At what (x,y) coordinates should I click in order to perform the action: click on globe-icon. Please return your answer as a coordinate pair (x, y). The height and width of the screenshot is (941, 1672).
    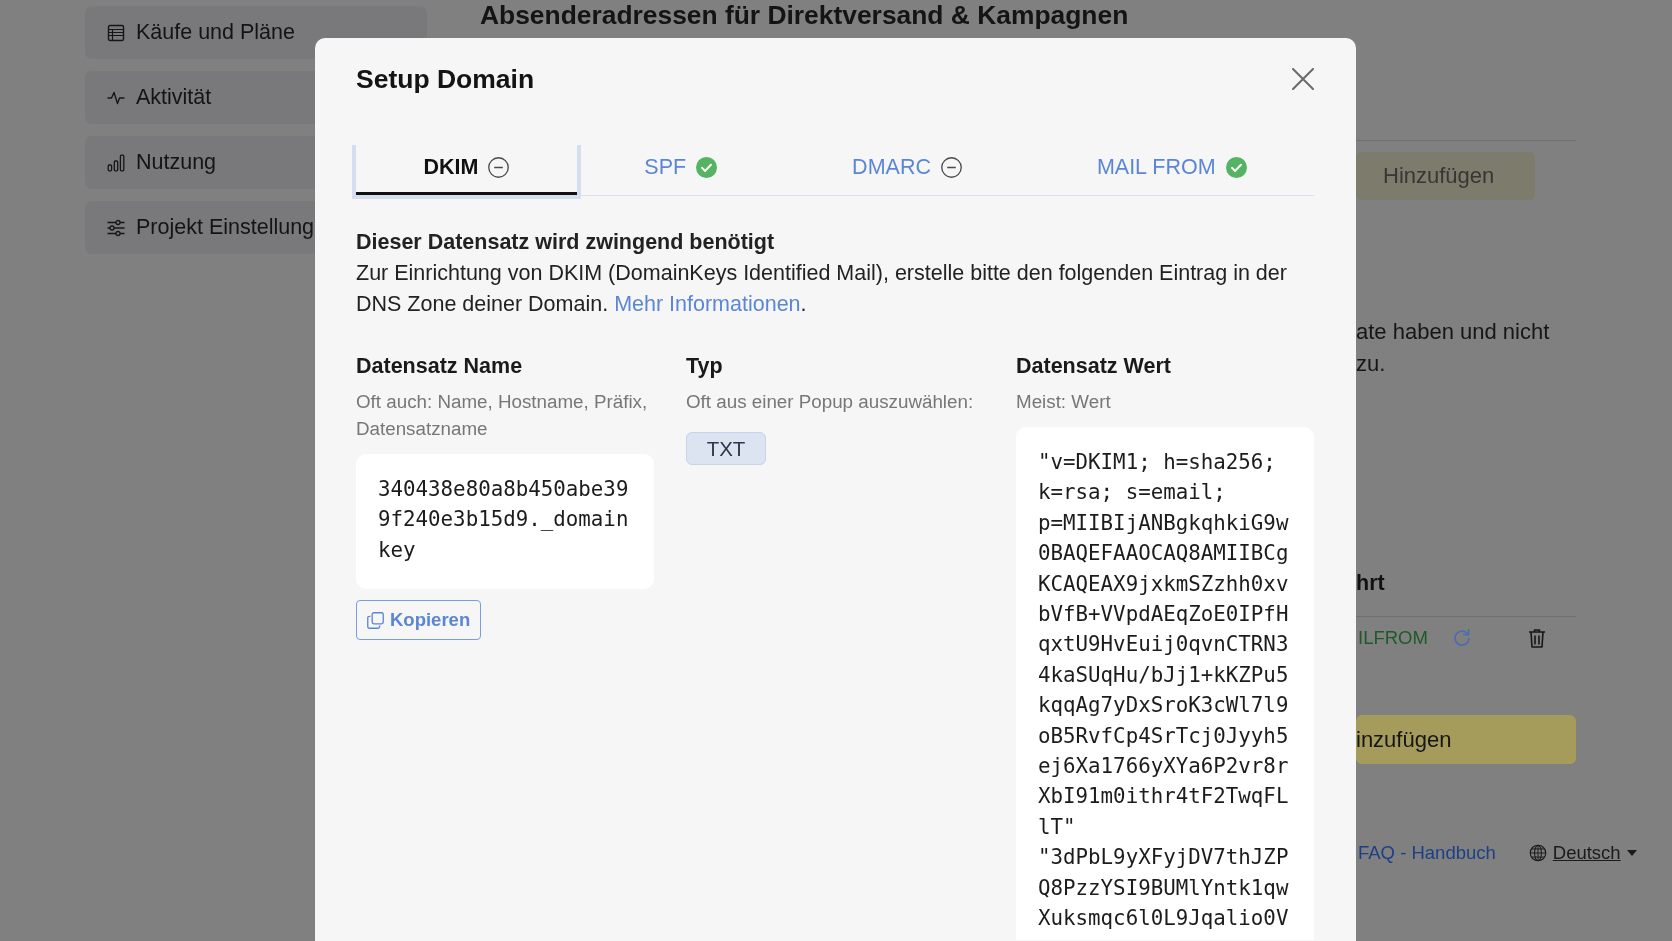
    Looking at the image, I should click on (1537, 853).